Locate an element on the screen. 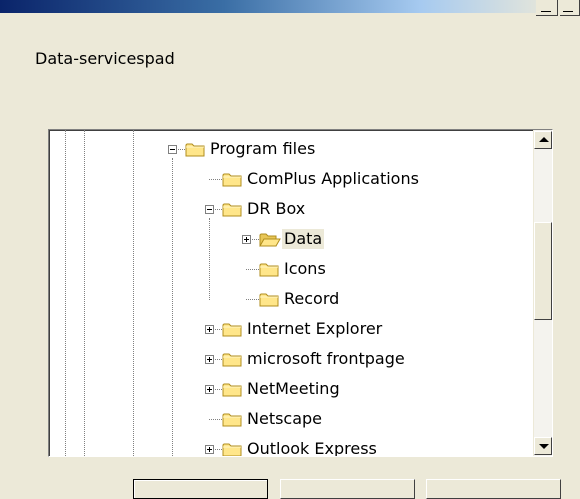 The width and height of the screenshot is (580, 499). tree-node: ComPlus Applications is located at coordinates (300, 184).